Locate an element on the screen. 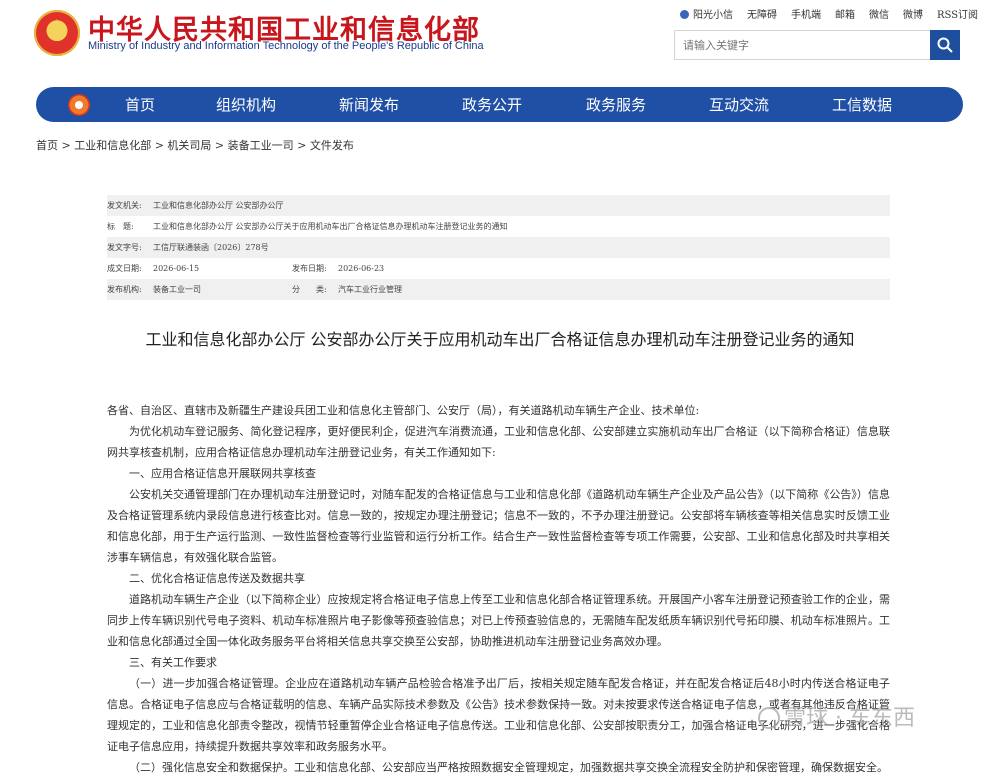 This screenshot has height=778, width=1000. meta-row-dates: 成文日期: 2026-06-15 发布日期: 2026-06-23 is located at coordinates (498, 268).